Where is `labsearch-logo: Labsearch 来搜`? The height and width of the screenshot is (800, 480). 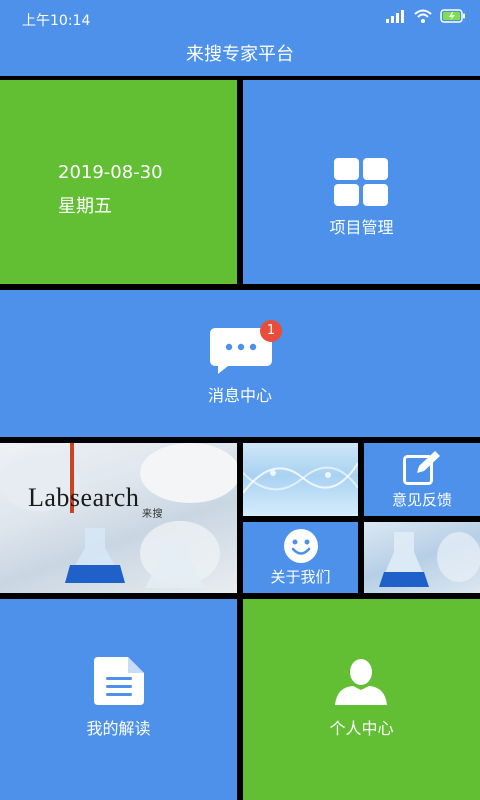
labsearch-logo: Labsearch 来搜 is located at coordinates (118, 501).